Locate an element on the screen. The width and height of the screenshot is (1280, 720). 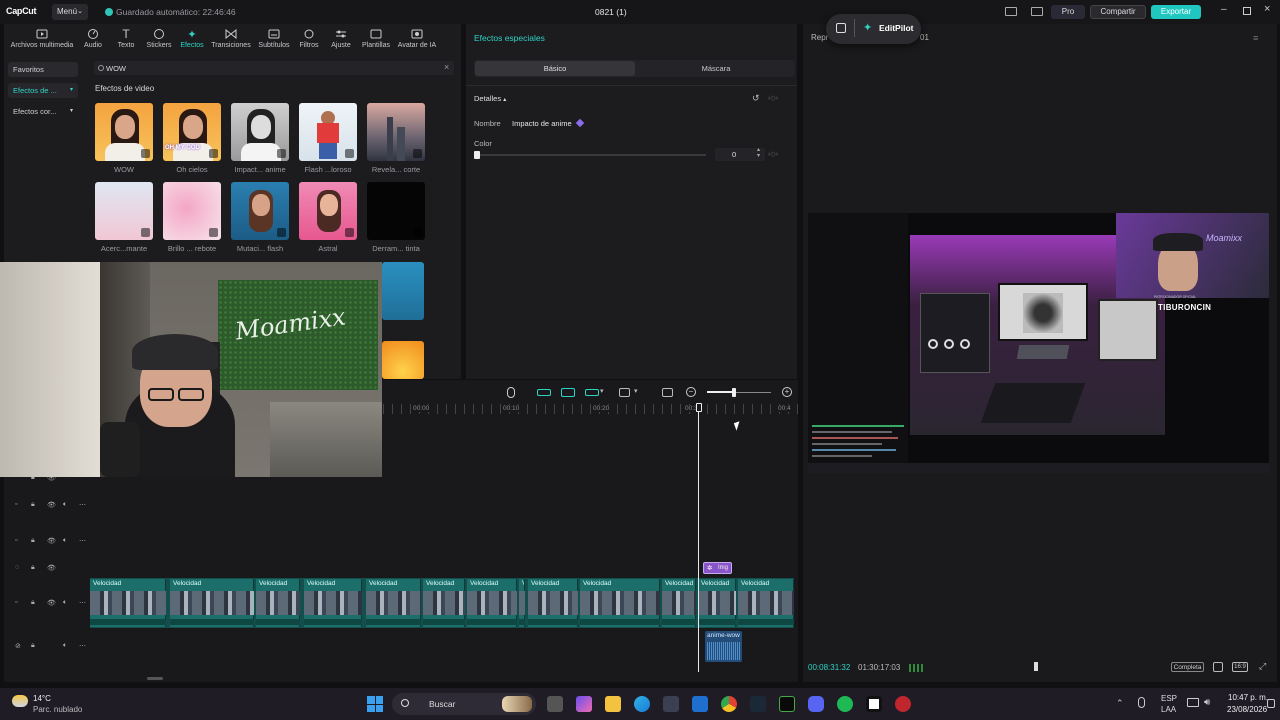
effect-thumb-reveal is located at coordinates (396, 132).